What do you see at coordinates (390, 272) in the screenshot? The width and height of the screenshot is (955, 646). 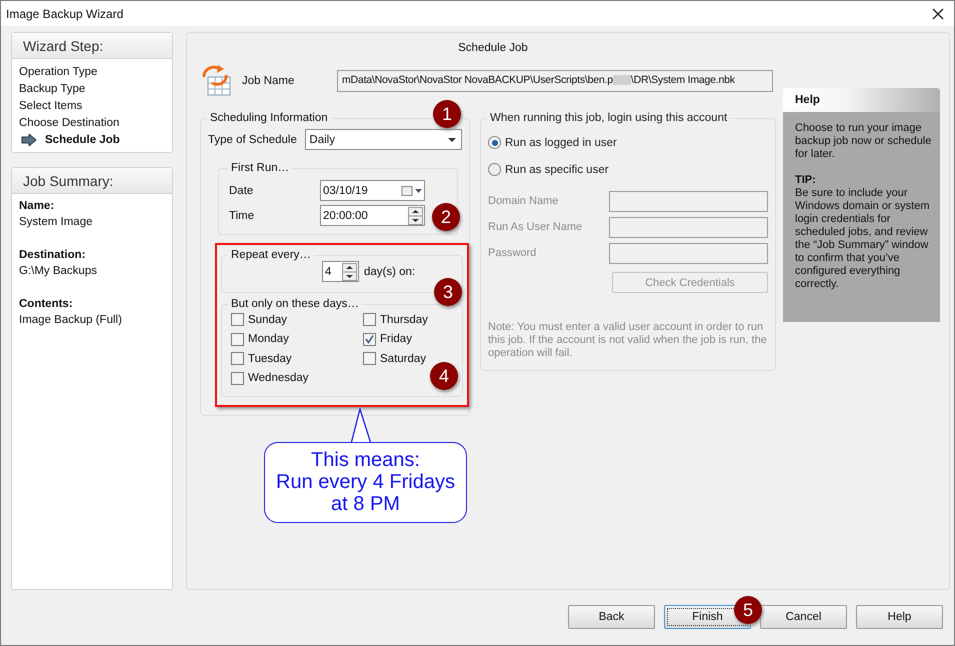 I see `repeat-unit-label: day(s) on:` at bounding box center [390, 272].